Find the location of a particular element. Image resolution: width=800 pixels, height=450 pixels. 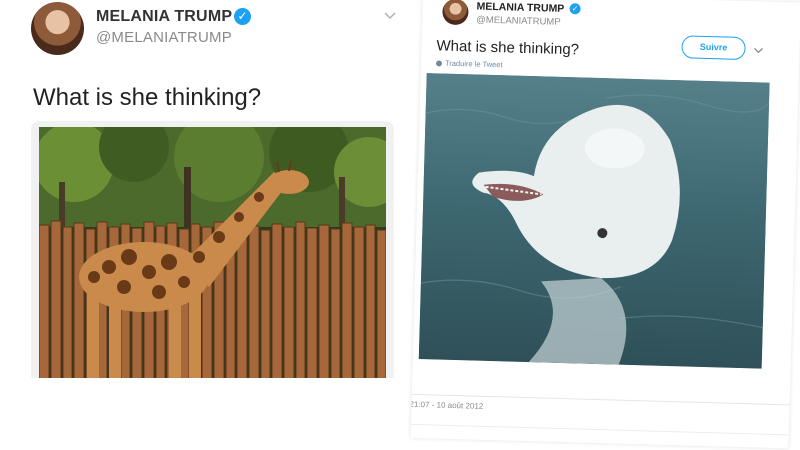

follow-button: Suivre is located at coordinates (713, 48).